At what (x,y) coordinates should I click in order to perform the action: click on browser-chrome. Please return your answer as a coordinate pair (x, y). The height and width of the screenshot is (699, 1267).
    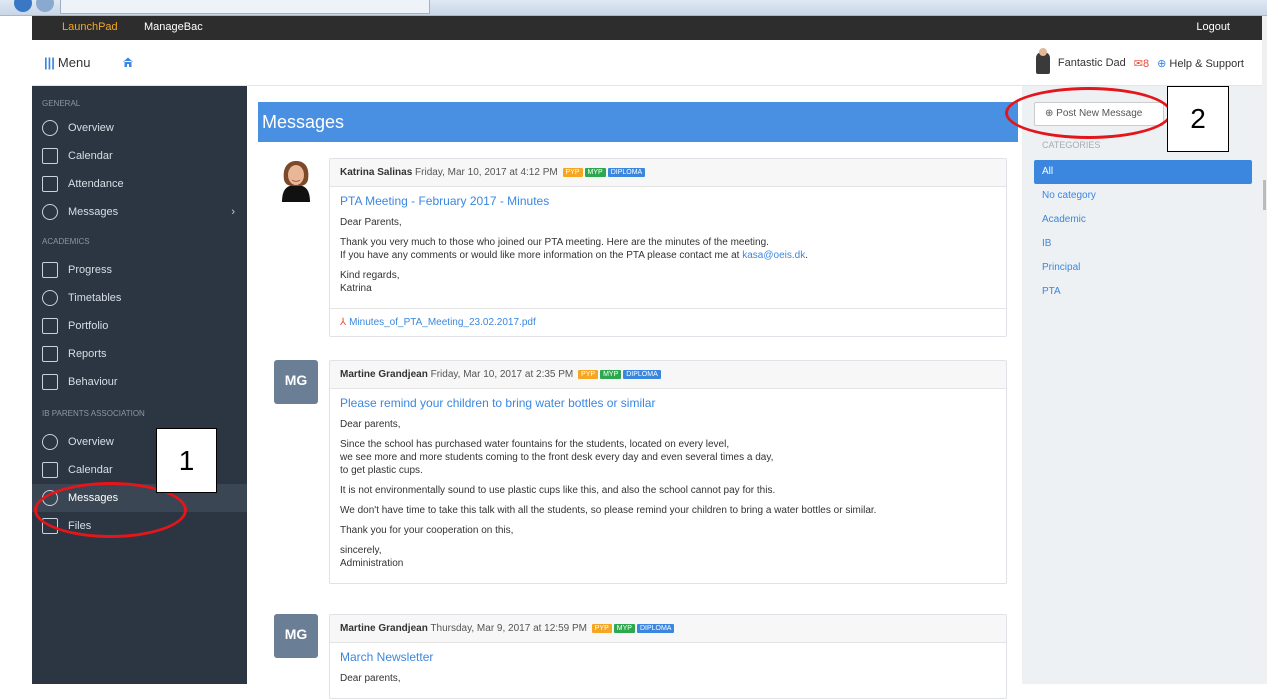
    Looking at the image, I should click on (633, 8).